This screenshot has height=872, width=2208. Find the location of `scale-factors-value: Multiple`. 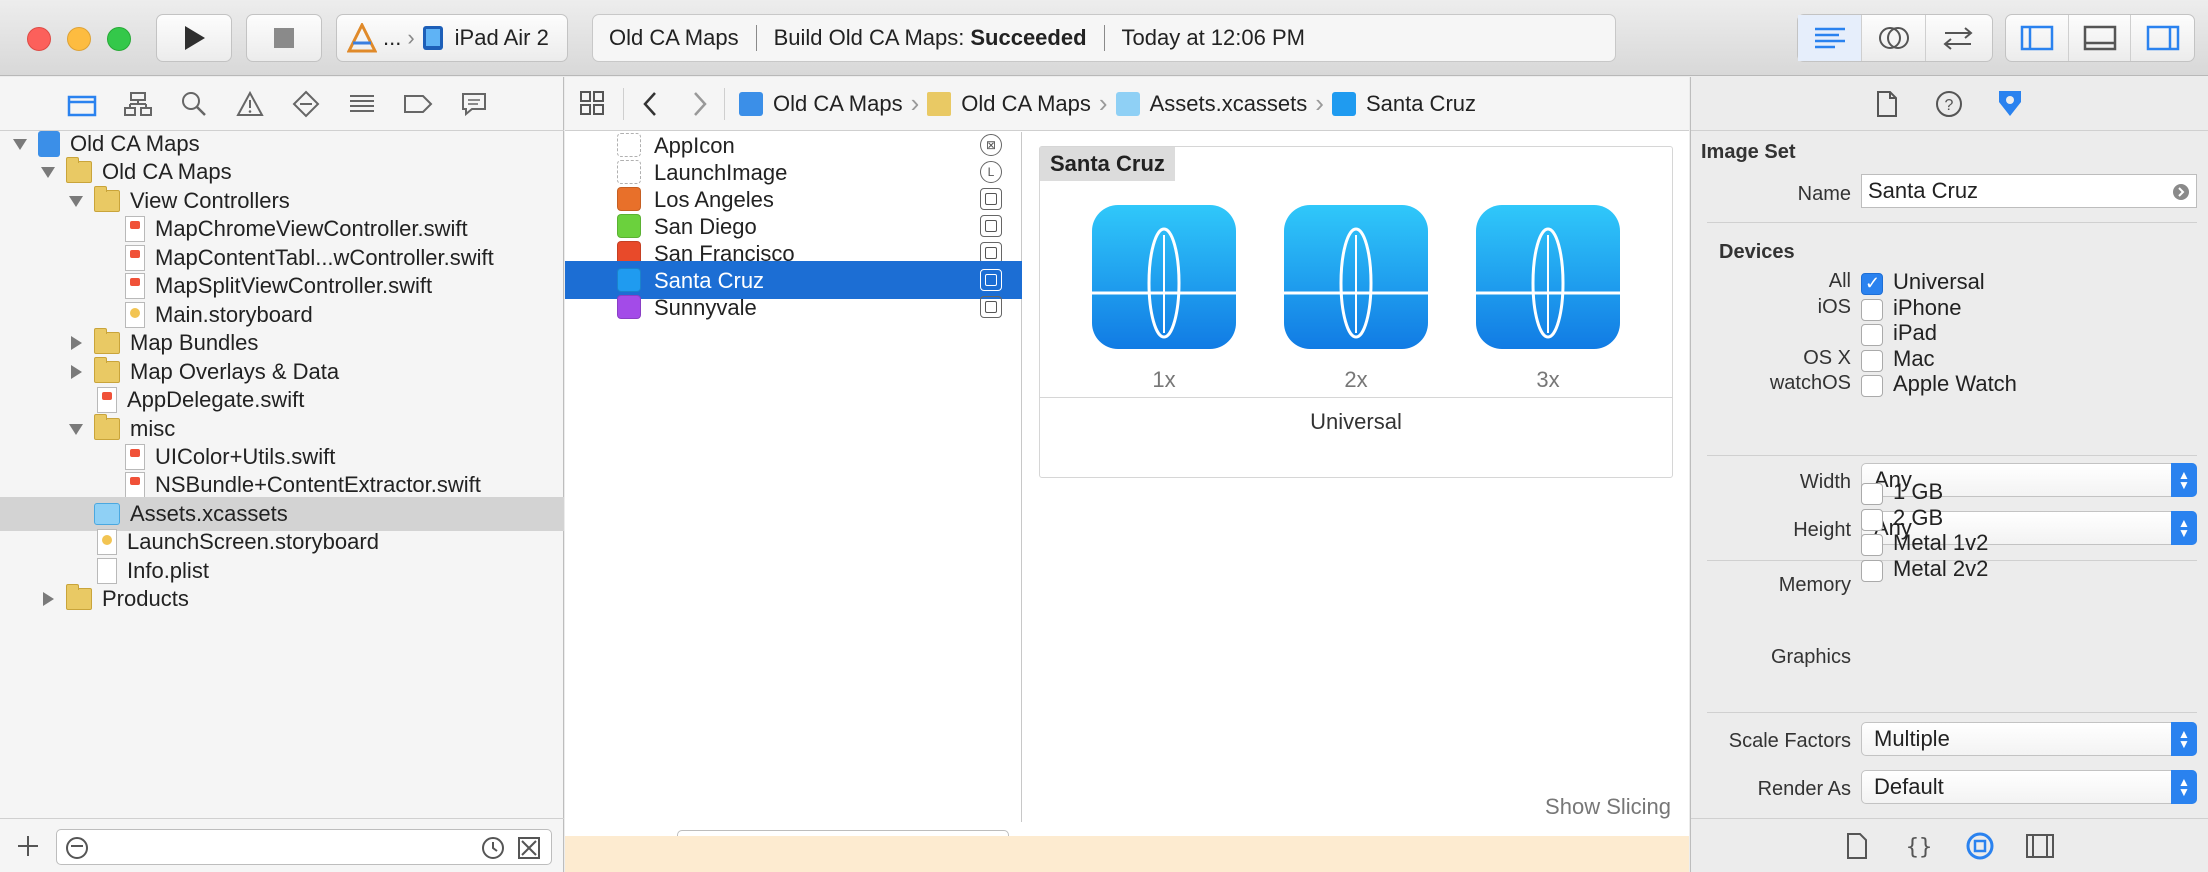

scale-factors-value: Multiple is located at coordinates (1912, 738).